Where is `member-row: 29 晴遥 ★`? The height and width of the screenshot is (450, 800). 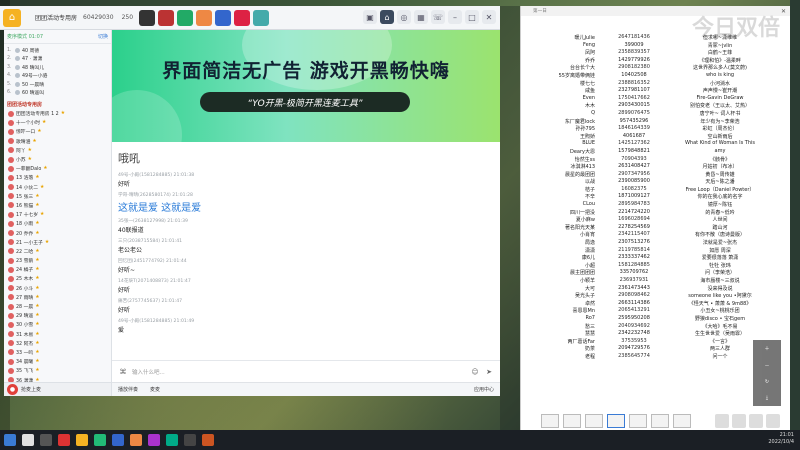
member-row: 29 晴遥 ★ is located at coordinates (57, 315).